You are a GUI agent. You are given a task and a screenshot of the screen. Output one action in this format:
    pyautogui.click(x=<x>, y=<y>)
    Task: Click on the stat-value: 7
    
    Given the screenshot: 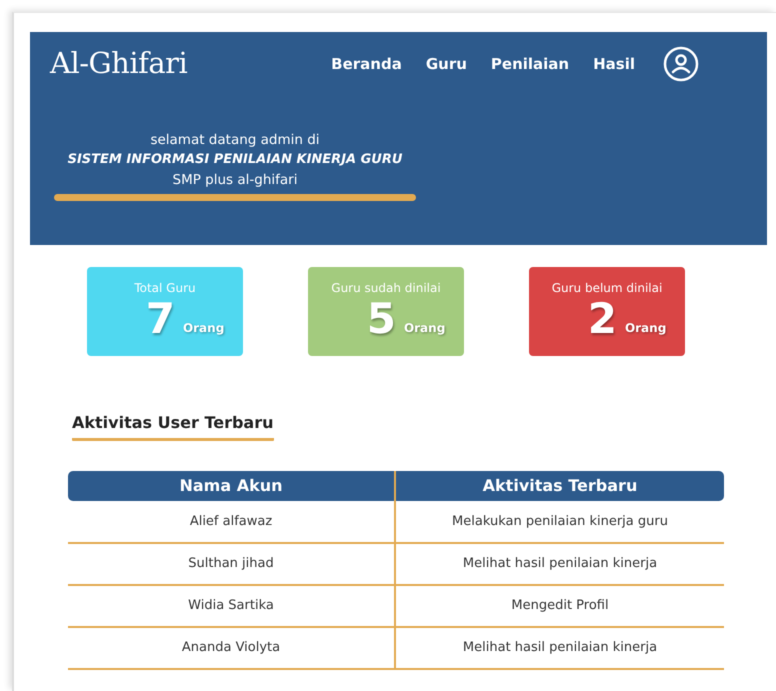 What is the action you would take?
    pyautogui.click(x=160, y=319)
    